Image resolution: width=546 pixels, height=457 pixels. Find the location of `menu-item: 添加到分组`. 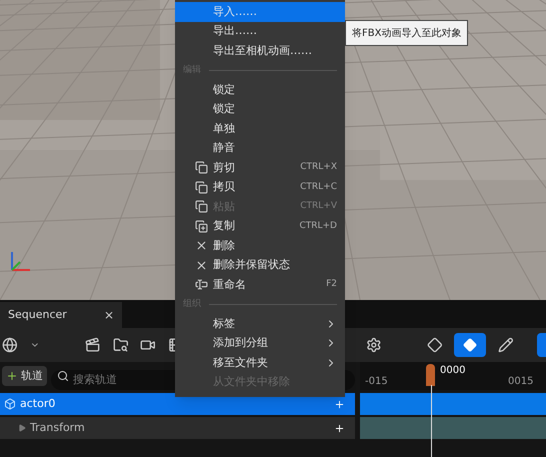

menu-item: 添加到分组 is located at coordinates (260, 343).